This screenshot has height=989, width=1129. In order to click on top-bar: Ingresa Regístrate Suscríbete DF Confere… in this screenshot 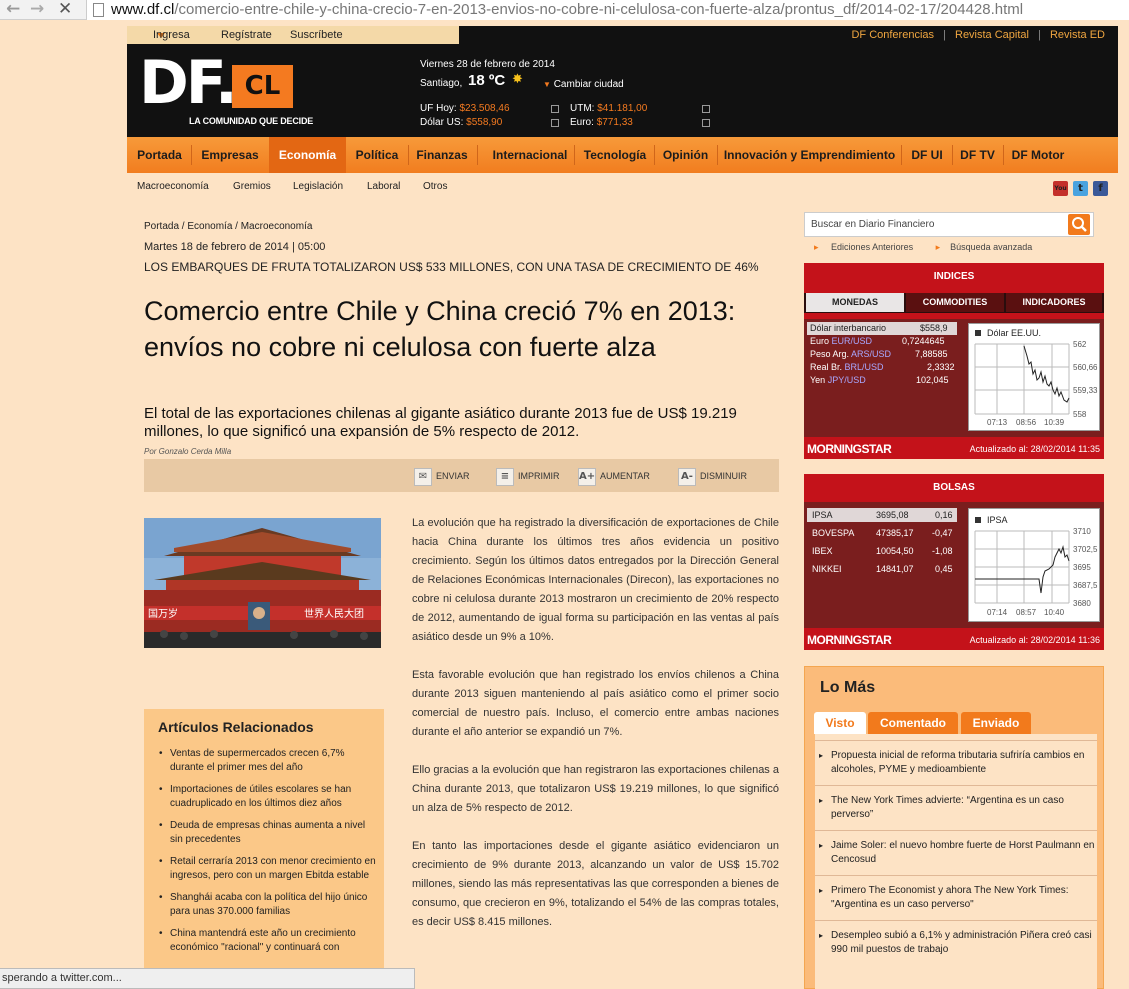, I will do `click(622, 35)`.